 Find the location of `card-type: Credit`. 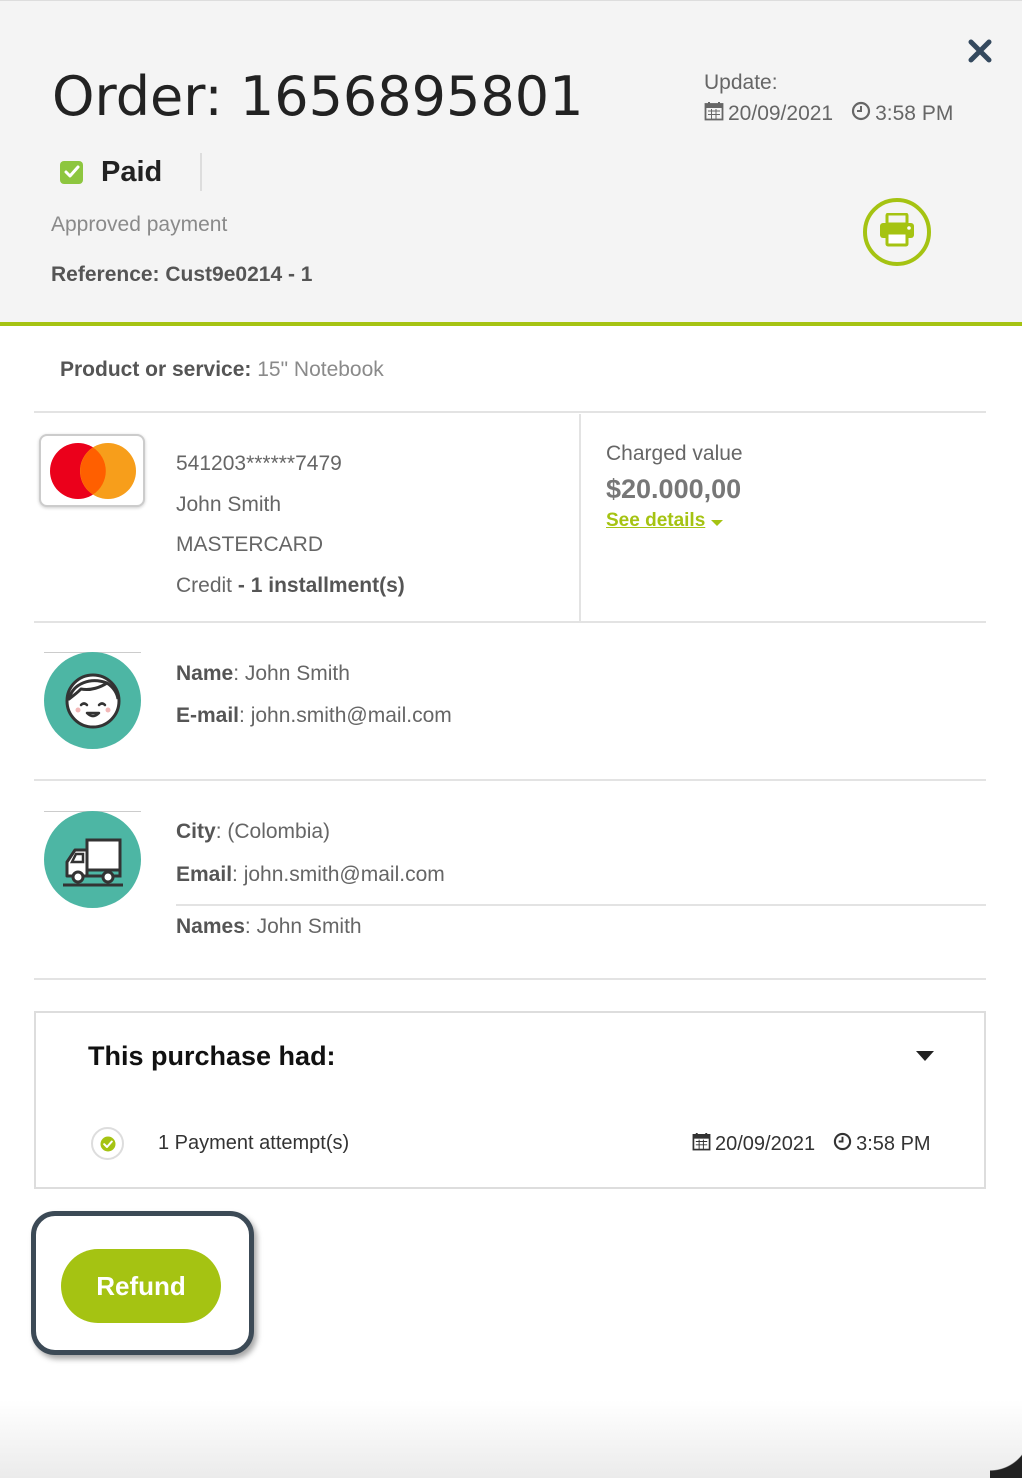

card-type: Credit is located at coordinates (204, 585).